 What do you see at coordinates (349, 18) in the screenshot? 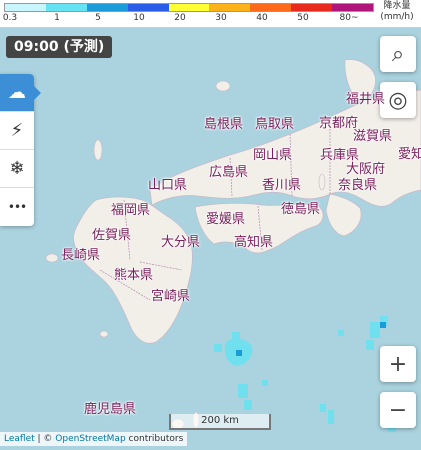
I see `legend-tick: 80~` at bounding box center [349, 18].